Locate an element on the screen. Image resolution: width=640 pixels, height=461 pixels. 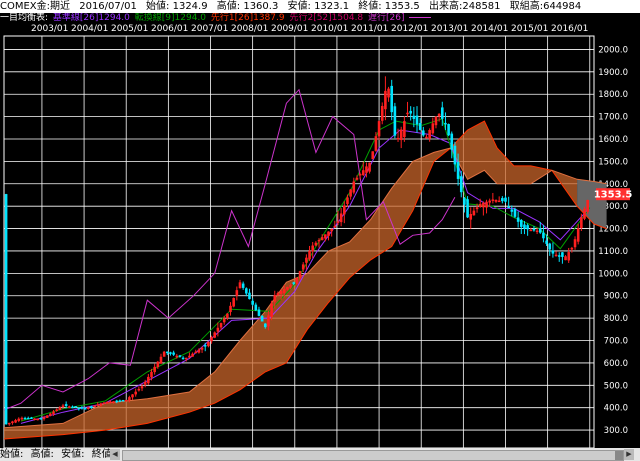
y-tick-label: 900.0 is located at coordinates (616, 297).